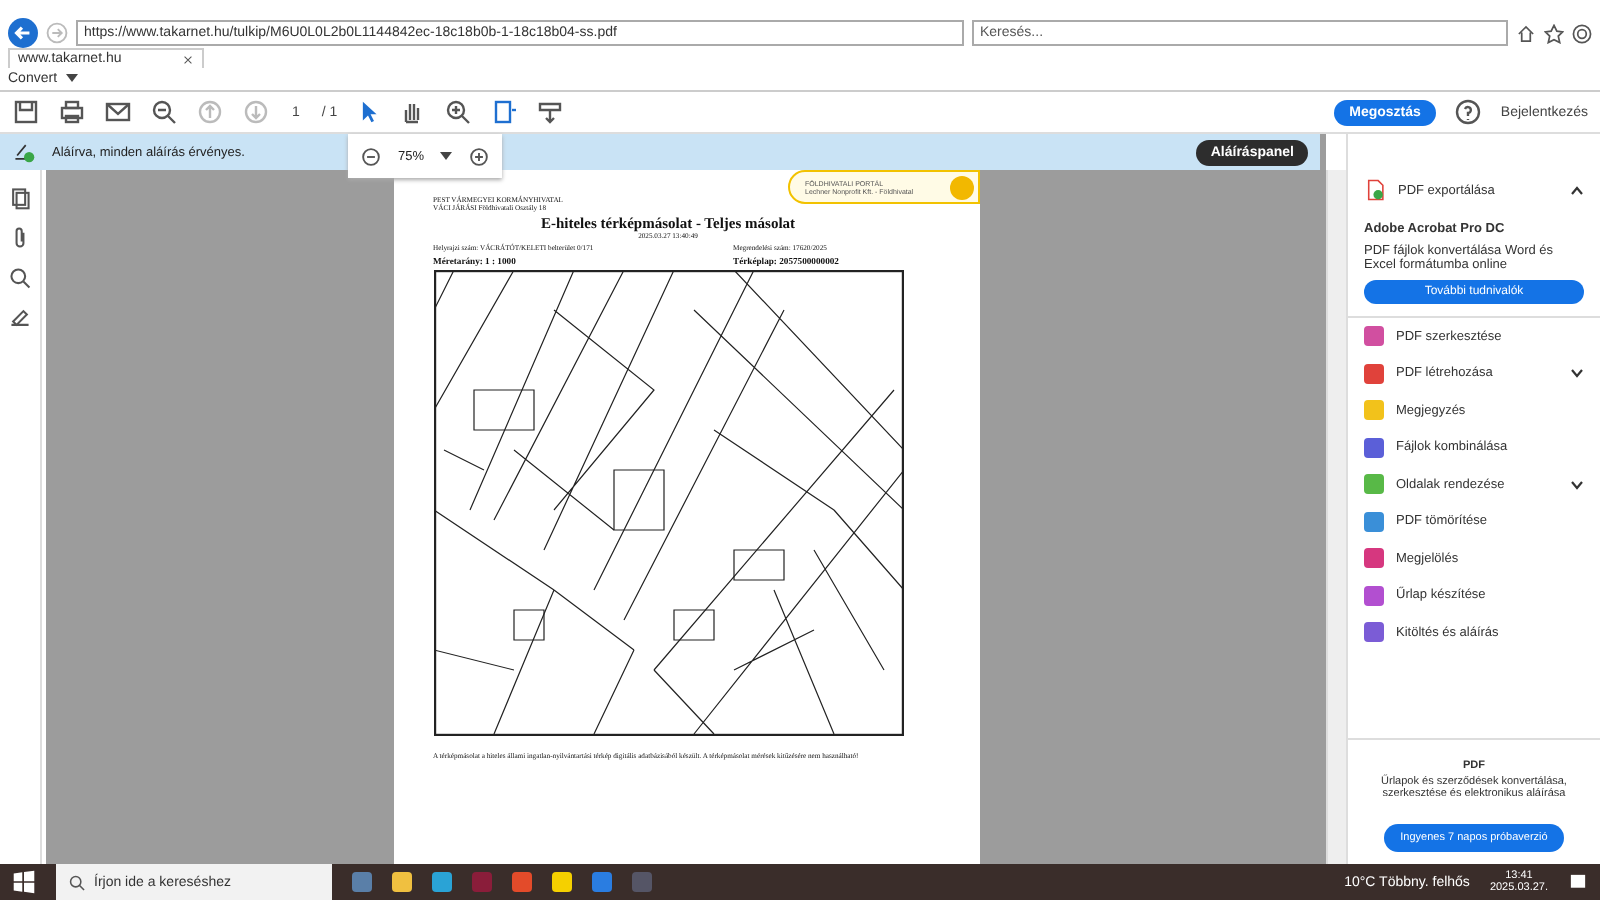 This screenshot has width=1600, height=900. What do you see at coordinates (23, 33) in the screenshot?
I see `back-button` at bounding box center [23, 33].